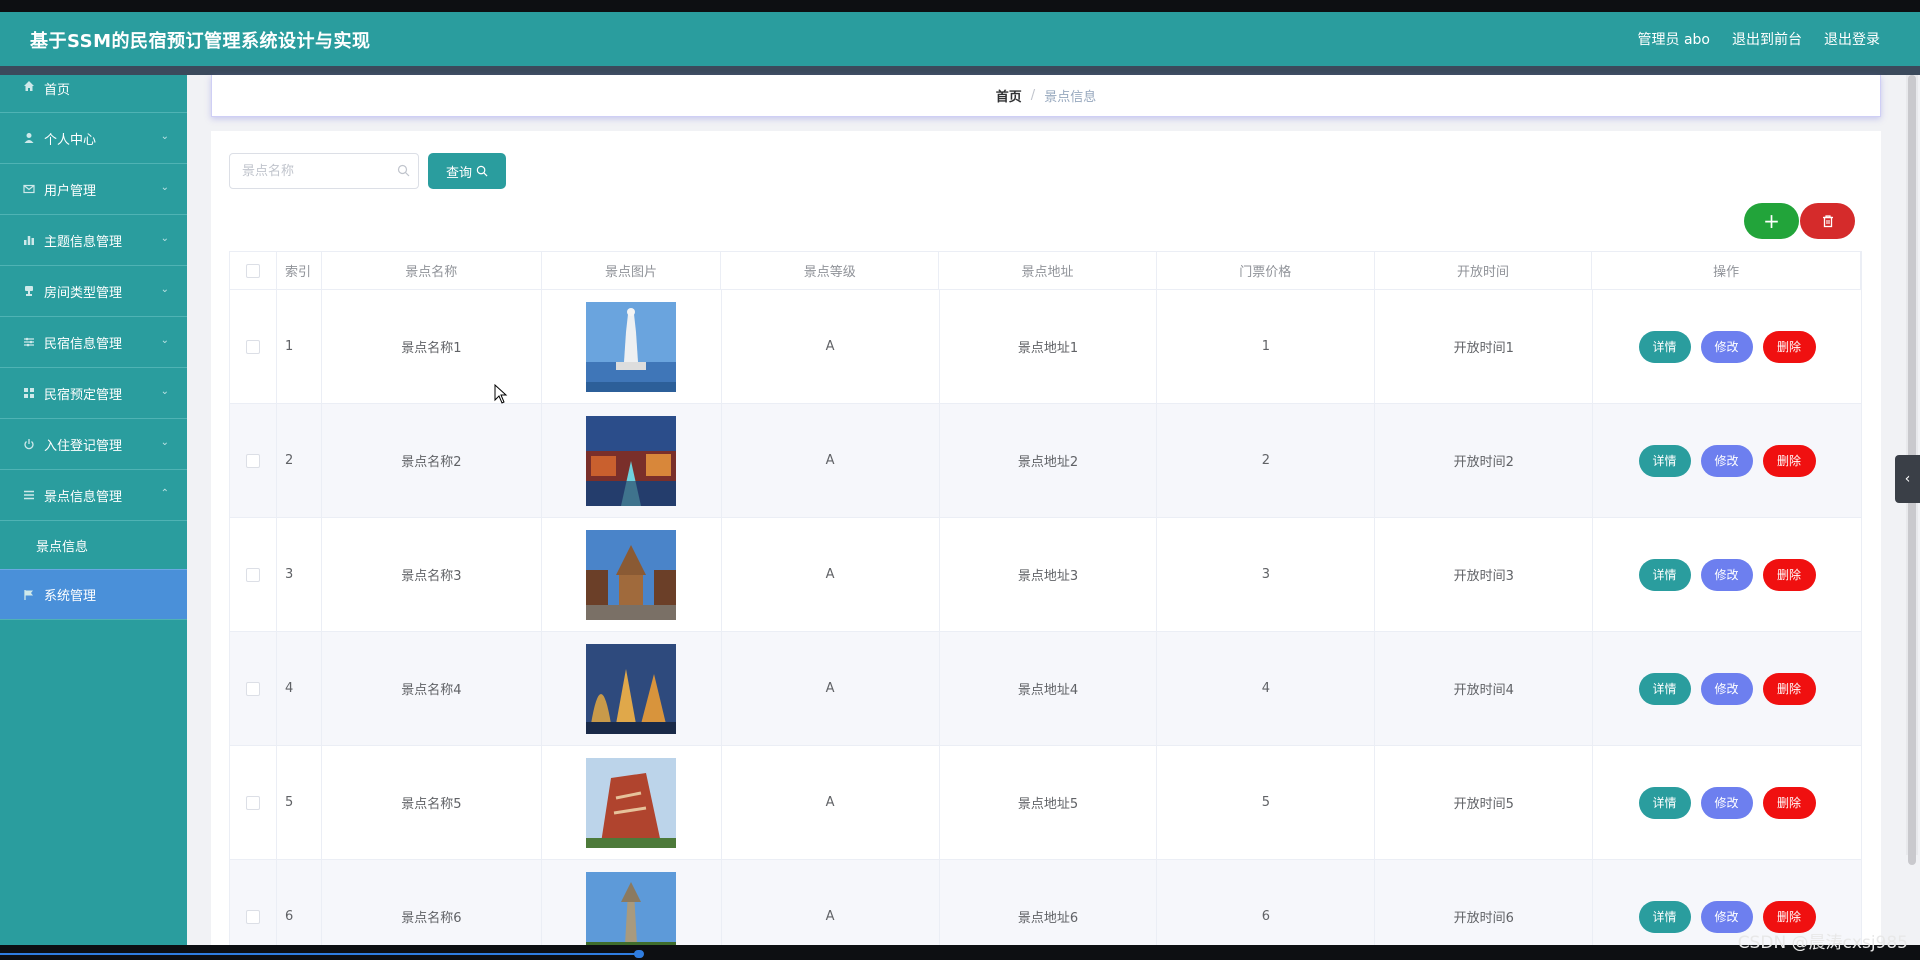  What do you see at coordinates (501, 394) in the screenshot?
I see `mouse-cursor-icon` at bounding box center [501, 394].